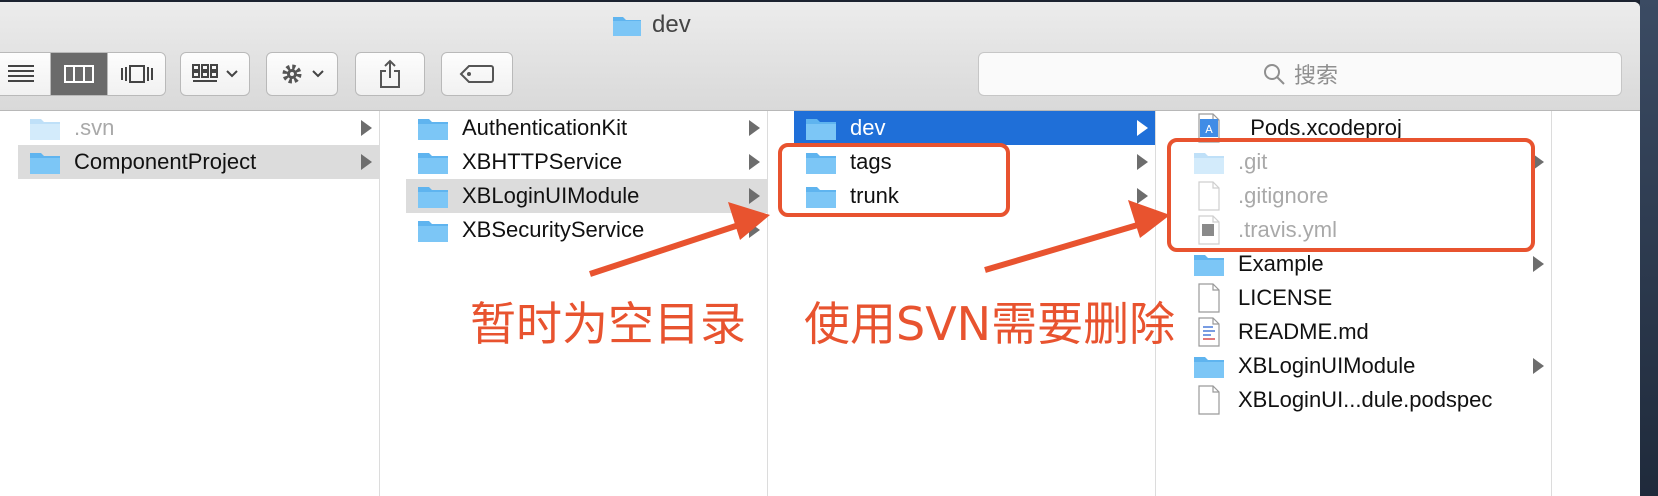 This screenshot has width=1658, height=496. I want to click on desktop-background-right, so click(1649, 248).